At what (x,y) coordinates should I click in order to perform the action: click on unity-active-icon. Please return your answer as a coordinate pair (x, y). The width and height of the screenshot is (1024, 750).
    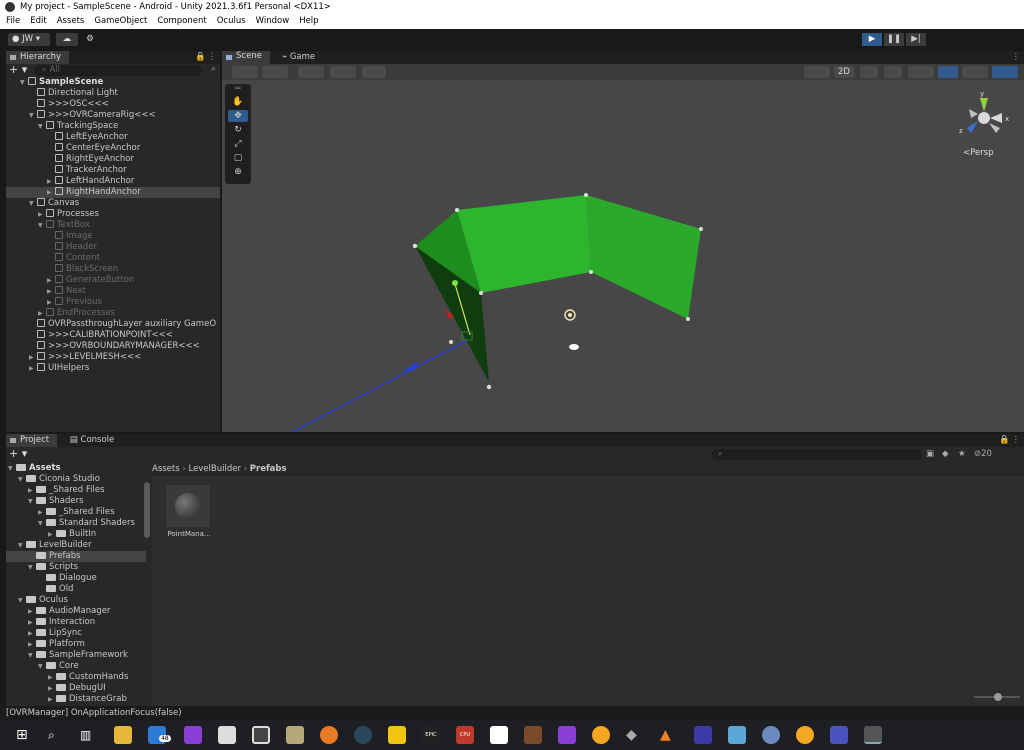
    Looking at the image, I should click on (873, 735).